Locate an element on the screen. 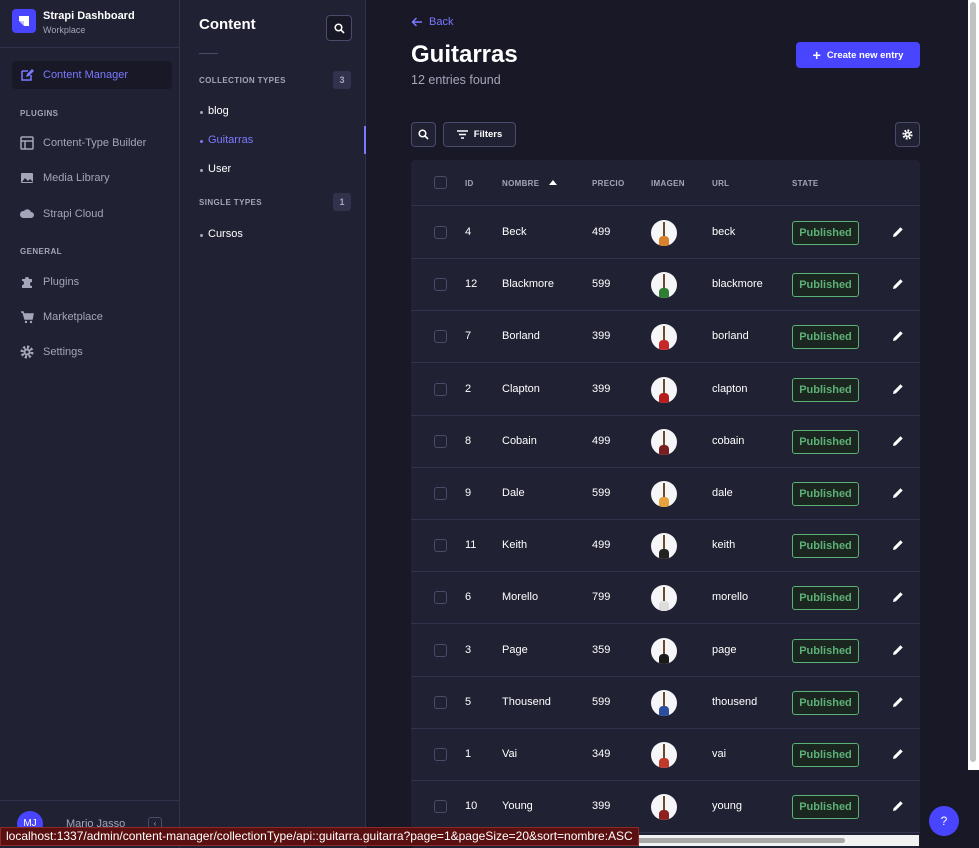  gear-icon is located at coordinates (907, 134).